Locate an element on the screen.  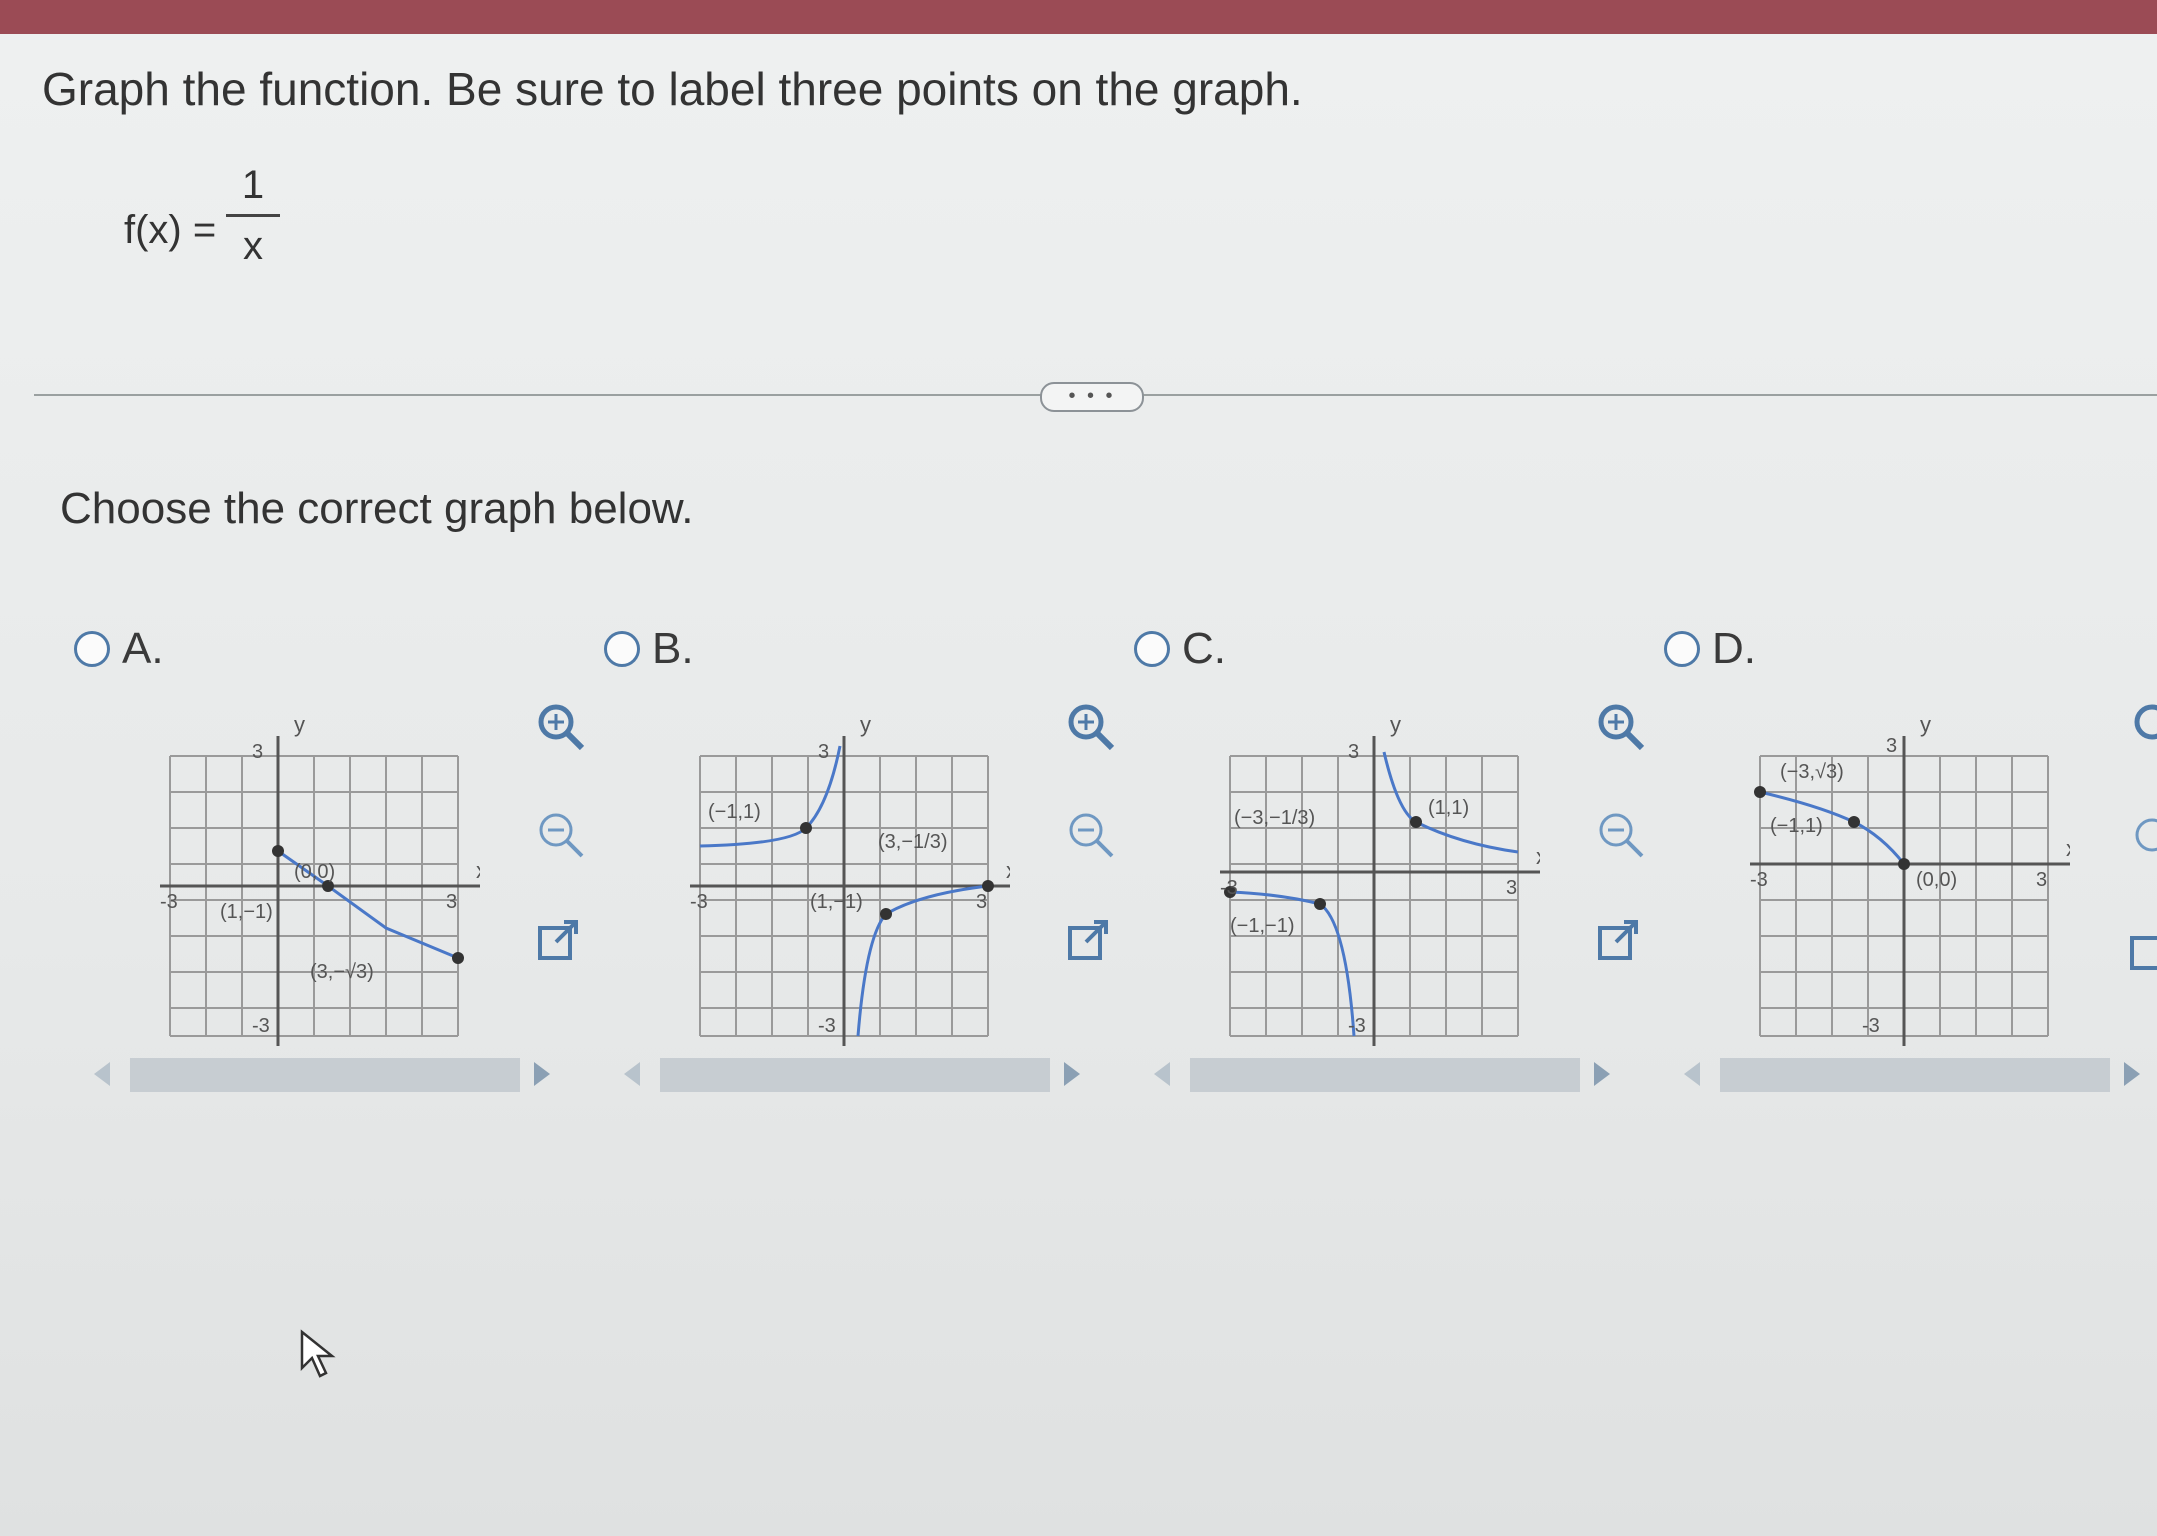
option-a: A. y x -3 3 3 -3 (0,0) (1,−1) (3,−√3) is located at coordinates (322, 884).